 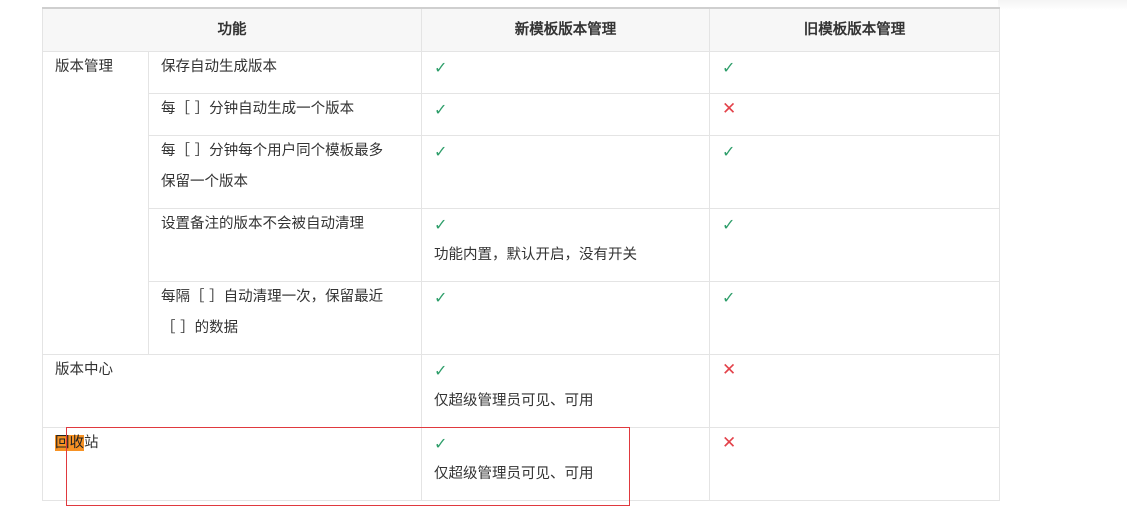 I want to click on feature-cell: 设置备注的版本不会被自动清理, so click(x=285, y=245).